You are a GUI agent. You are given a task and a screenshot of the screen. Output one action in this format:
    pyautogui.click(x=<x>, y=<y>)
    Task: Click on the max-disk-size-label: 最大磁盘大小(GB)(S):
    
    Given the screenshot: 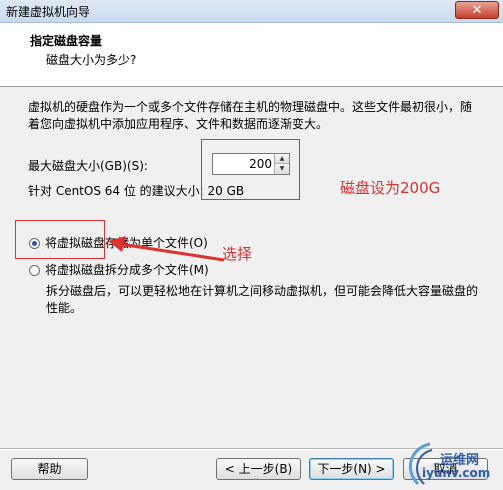 What is the action you would take?
    pyautogui.click(x=88, y=166)
    